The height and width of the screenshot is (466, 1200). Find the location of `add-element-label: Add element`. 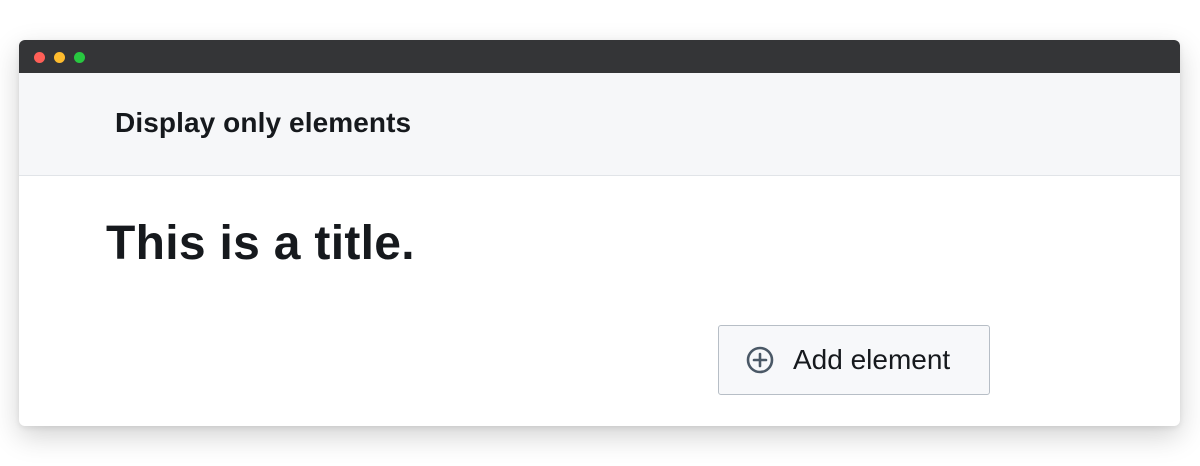

add-element-label: Add element is located at coordinates (872, 359).